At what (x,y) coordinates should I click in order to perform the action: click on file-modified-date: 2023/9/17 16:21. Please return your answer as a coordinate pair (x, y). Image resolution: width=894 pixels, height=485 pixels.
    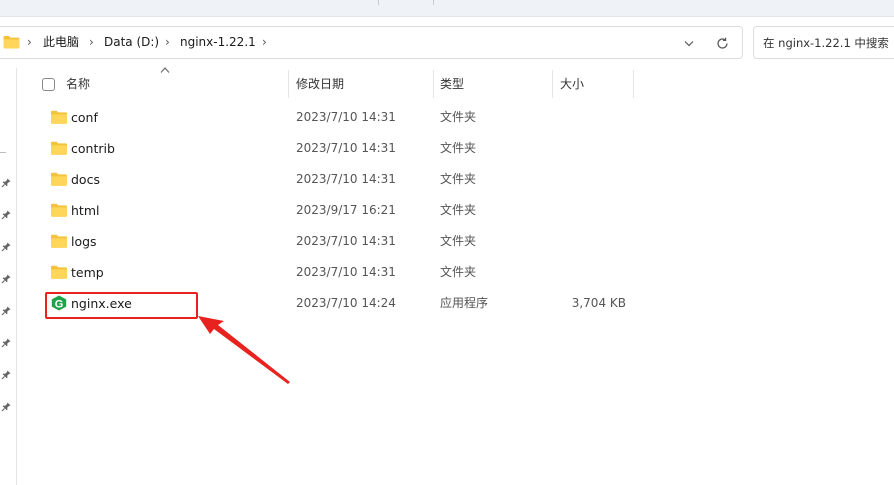
    Looking at the image, I should click on (346, 210).